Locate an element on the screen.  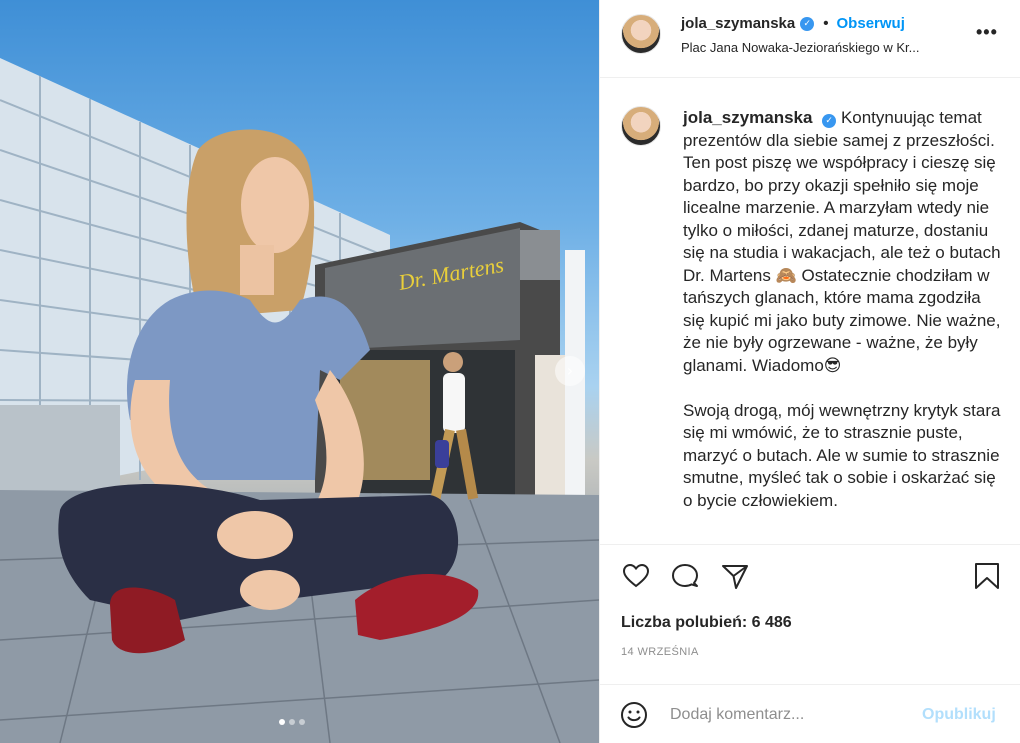
chevron-right-icon: › is located at coordinates (570, 370).